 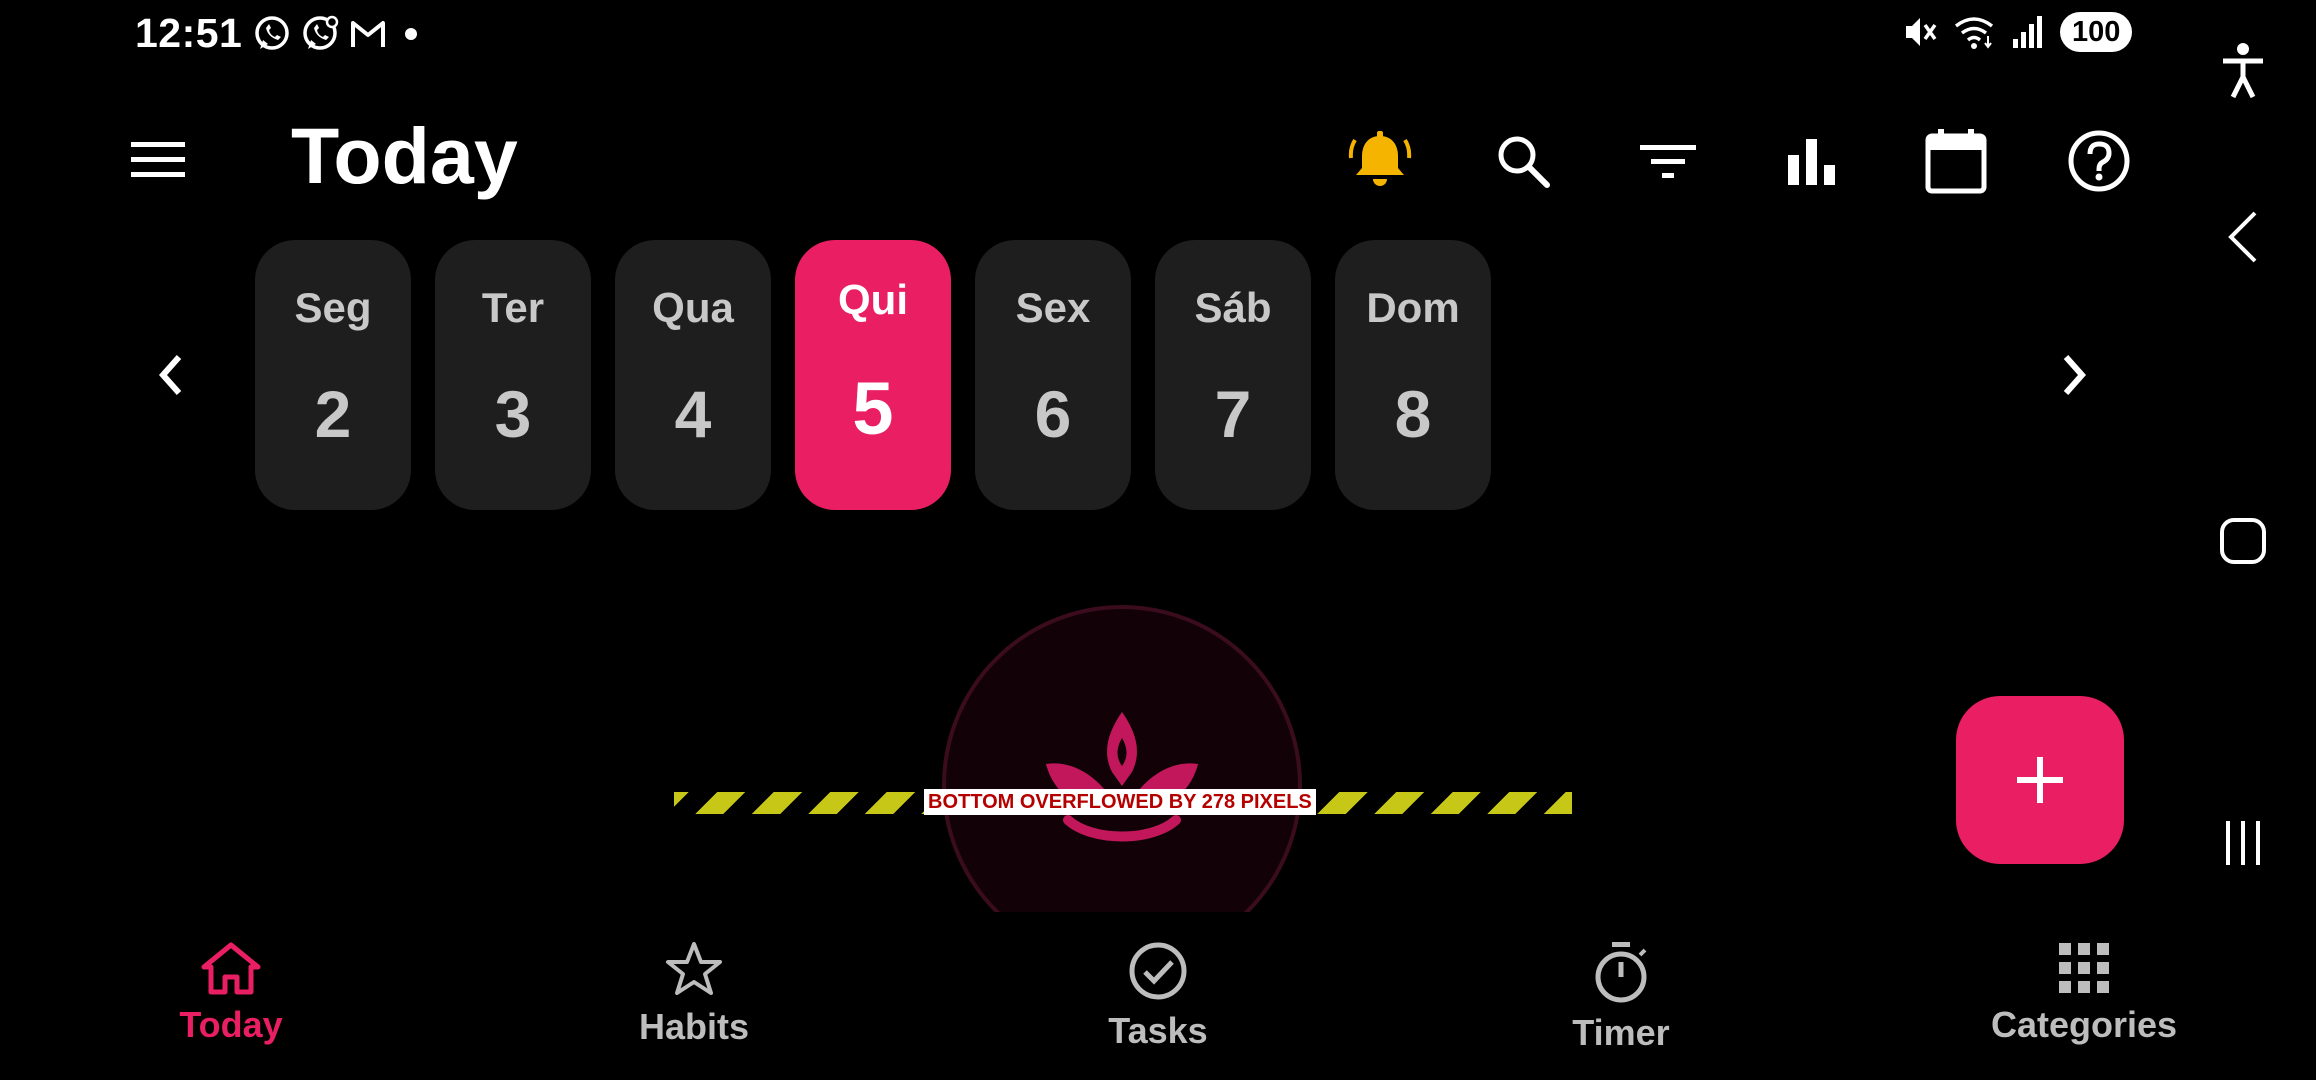 I want to click on accessibility-button, so click(x=2243, y=71).